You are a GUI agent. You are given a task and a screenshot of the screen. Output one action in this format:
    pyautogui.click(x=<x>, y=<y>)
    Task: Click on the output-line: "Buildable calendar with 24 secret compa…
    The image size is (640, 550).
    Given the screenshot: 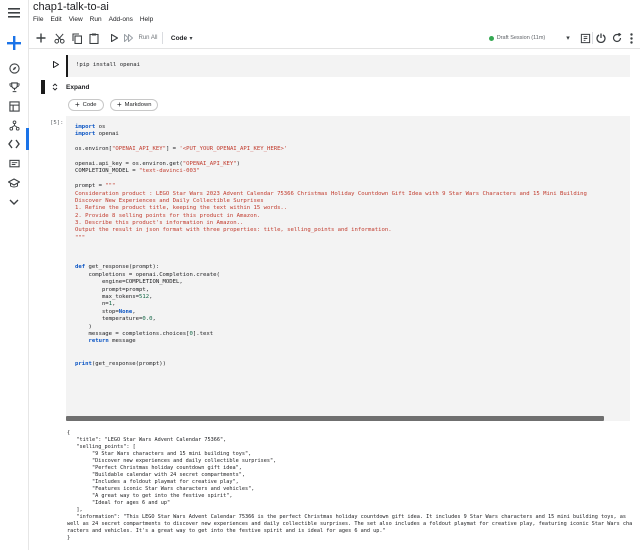 What is the action you would take?
    pyautogui.click(x=156, y=475)
    